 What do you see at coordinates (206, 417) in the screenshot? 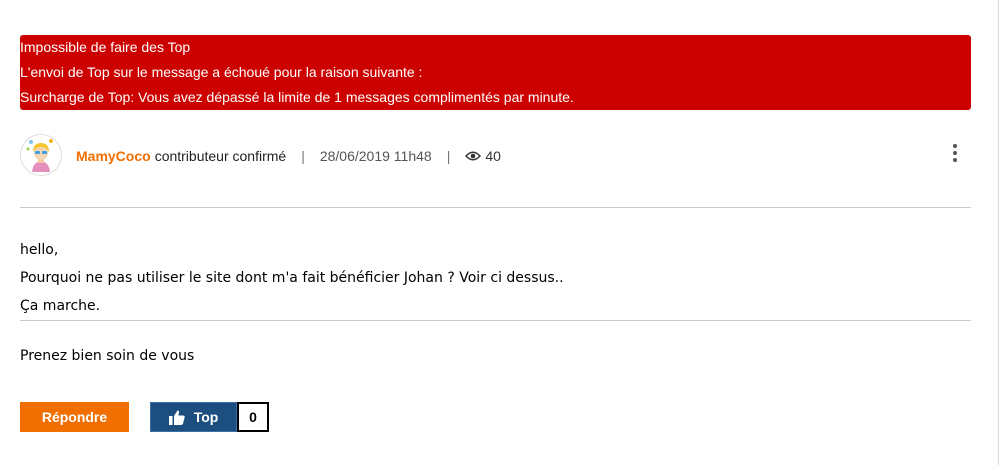
I see `top-button-label: Top` at bounding box center [206, 417].